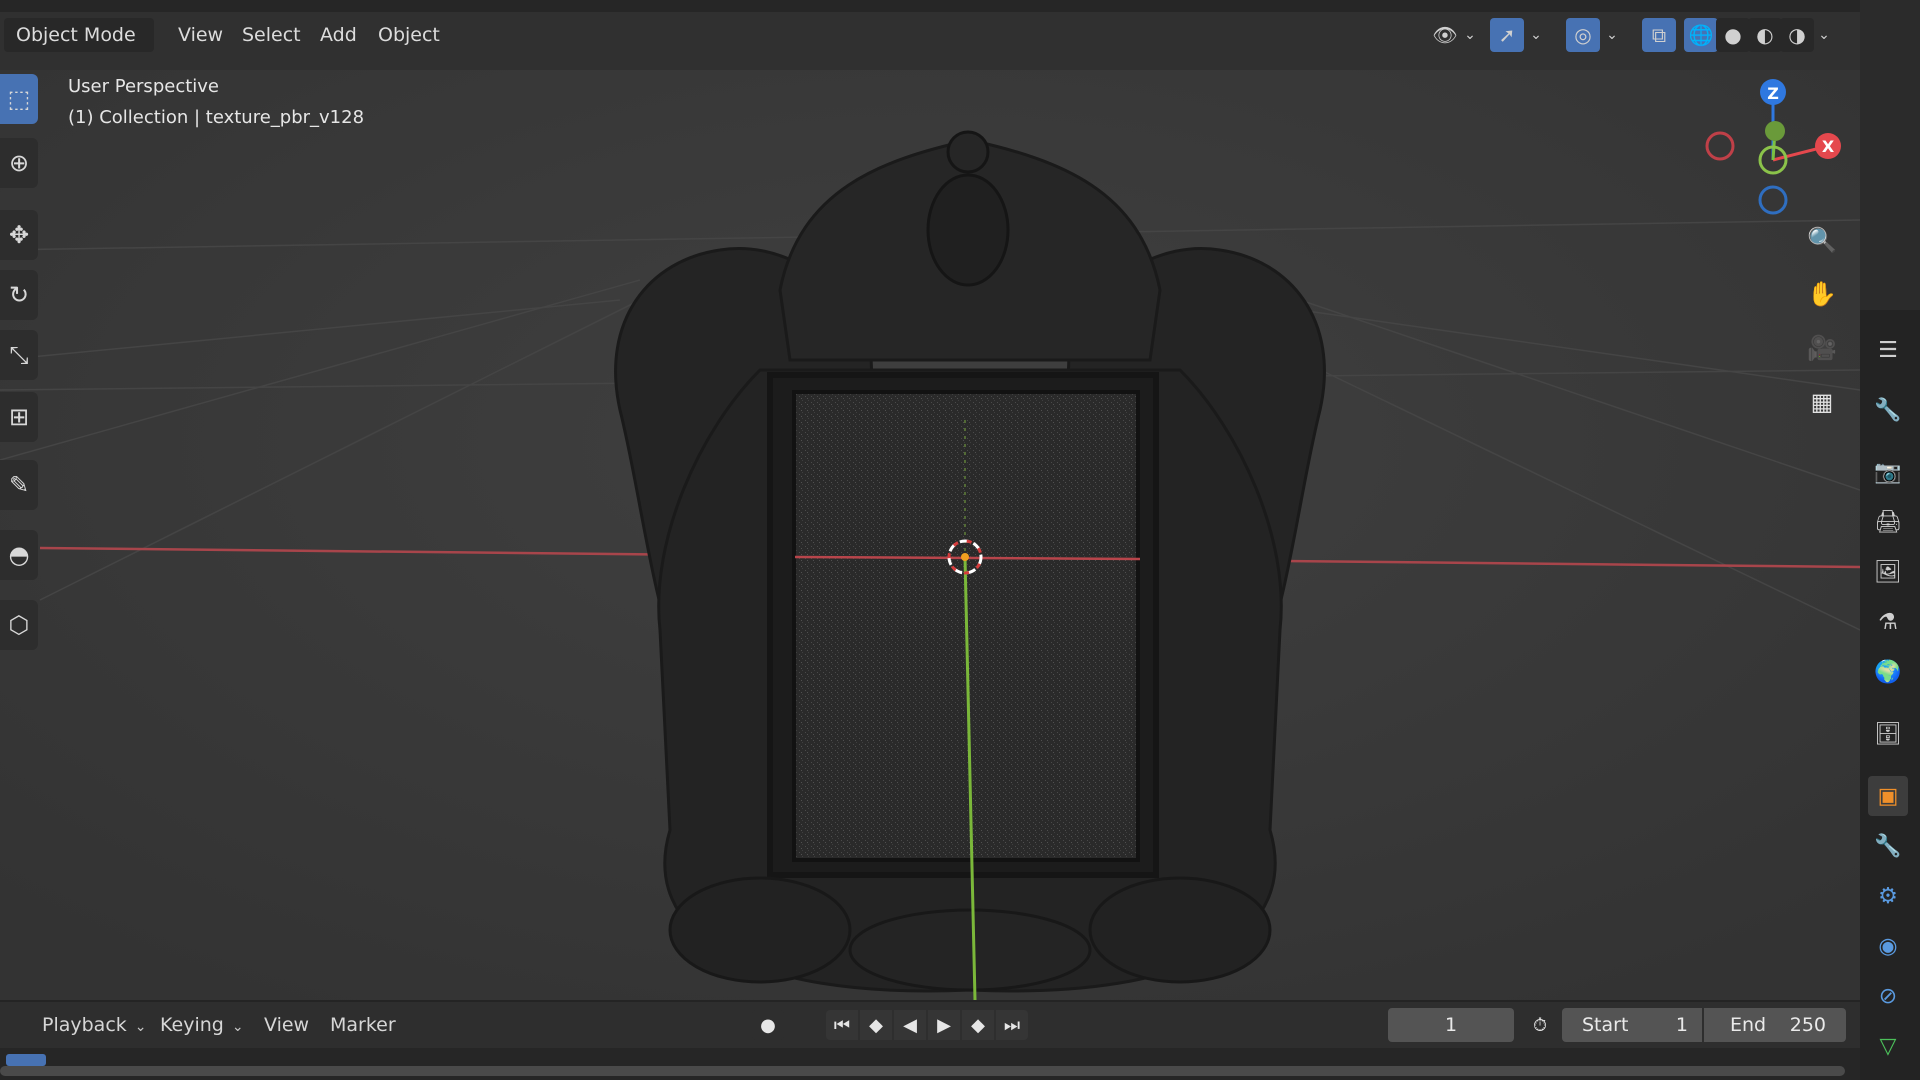  Describe the element at coordinates (409, 35) in the screenshot. I see `menu-object: Object` at that location.